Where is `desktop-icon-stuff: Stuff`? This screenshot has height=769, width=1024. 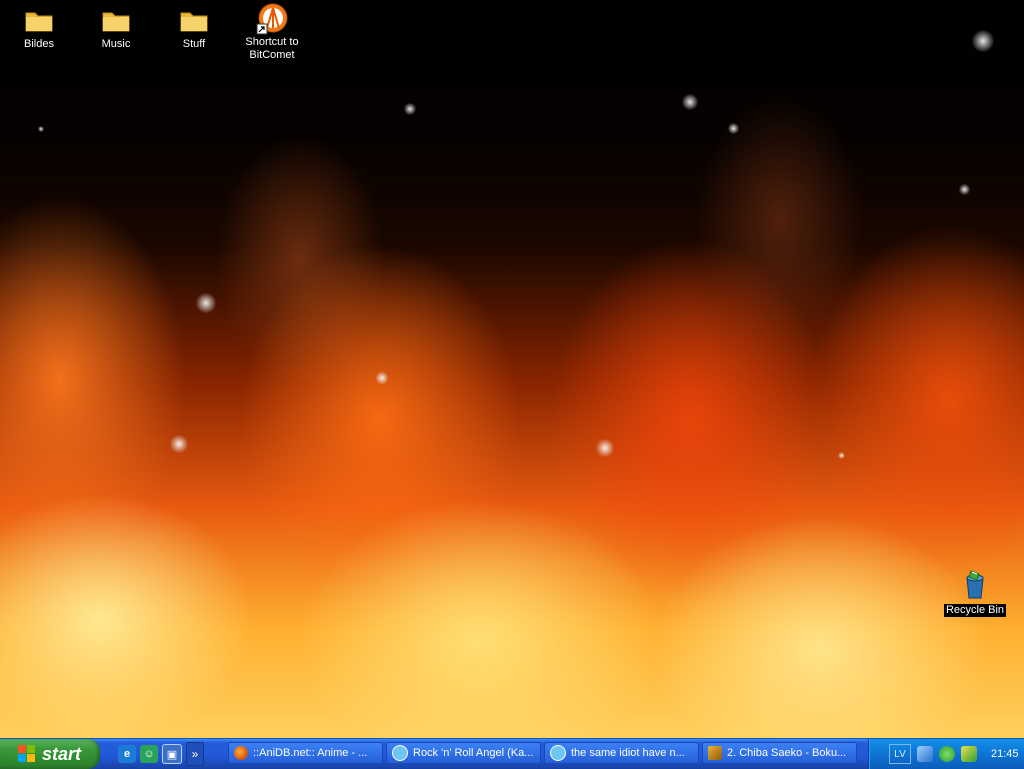
desktop-icon-stuff: Stuff is located at coordinates (194, 27).